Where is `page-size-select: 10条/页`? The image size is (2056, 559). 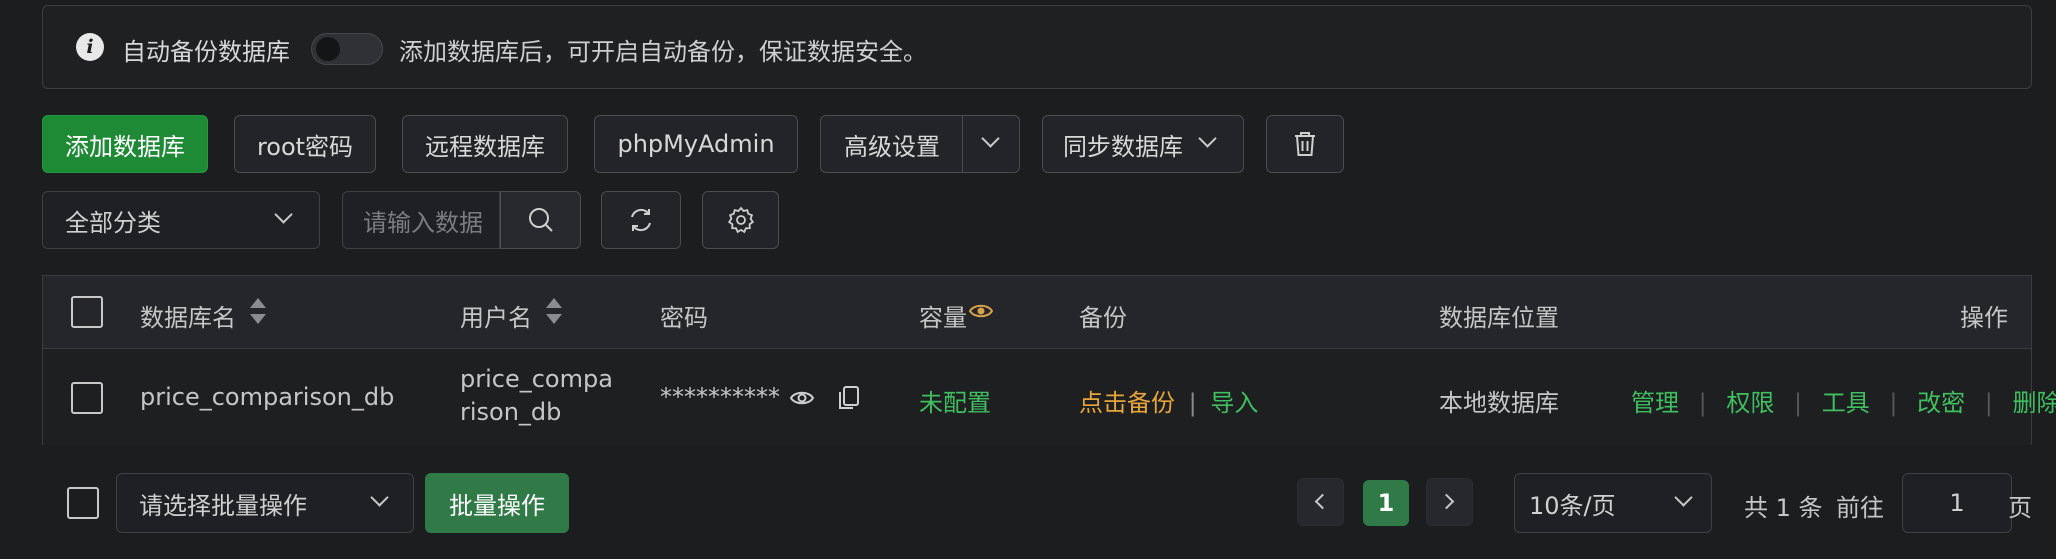
page-size-select: 10条/页 is located at coordinates (1613, 503).